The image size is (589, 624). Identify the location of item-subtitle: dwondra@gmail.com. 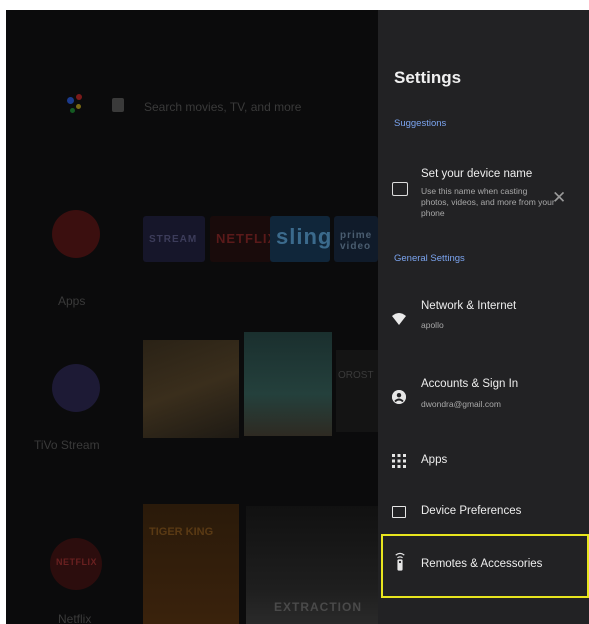
(461, 404).